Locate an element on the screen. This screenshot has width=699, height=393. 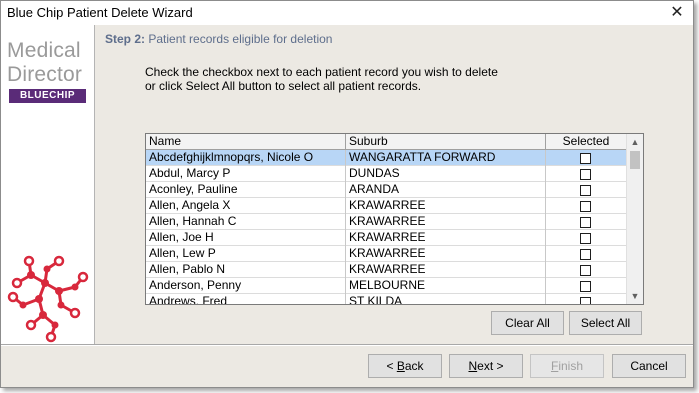
scroll-up-arrow-icon: ▲ is located at coordinates (635, 142).